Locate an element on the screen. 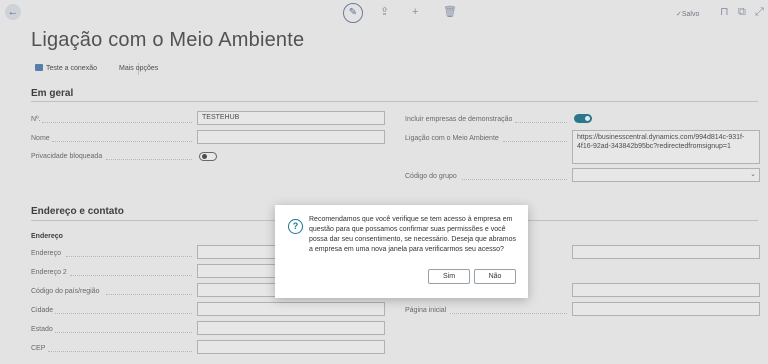  question-icon: ? is located at coordinates (295, 226).